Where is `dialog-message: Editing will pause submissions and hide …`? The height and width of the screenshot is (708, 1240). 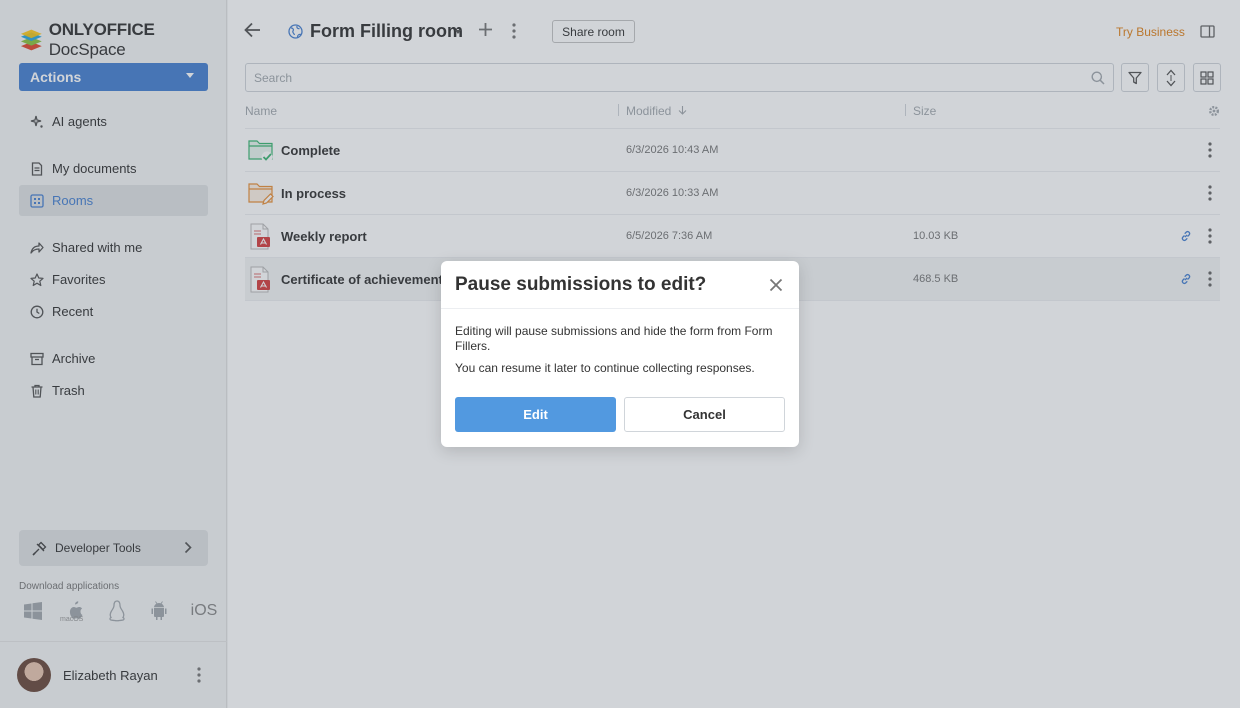
dialog-message: Editing will pause submissions and hide … is located at coordinates (614, 338).